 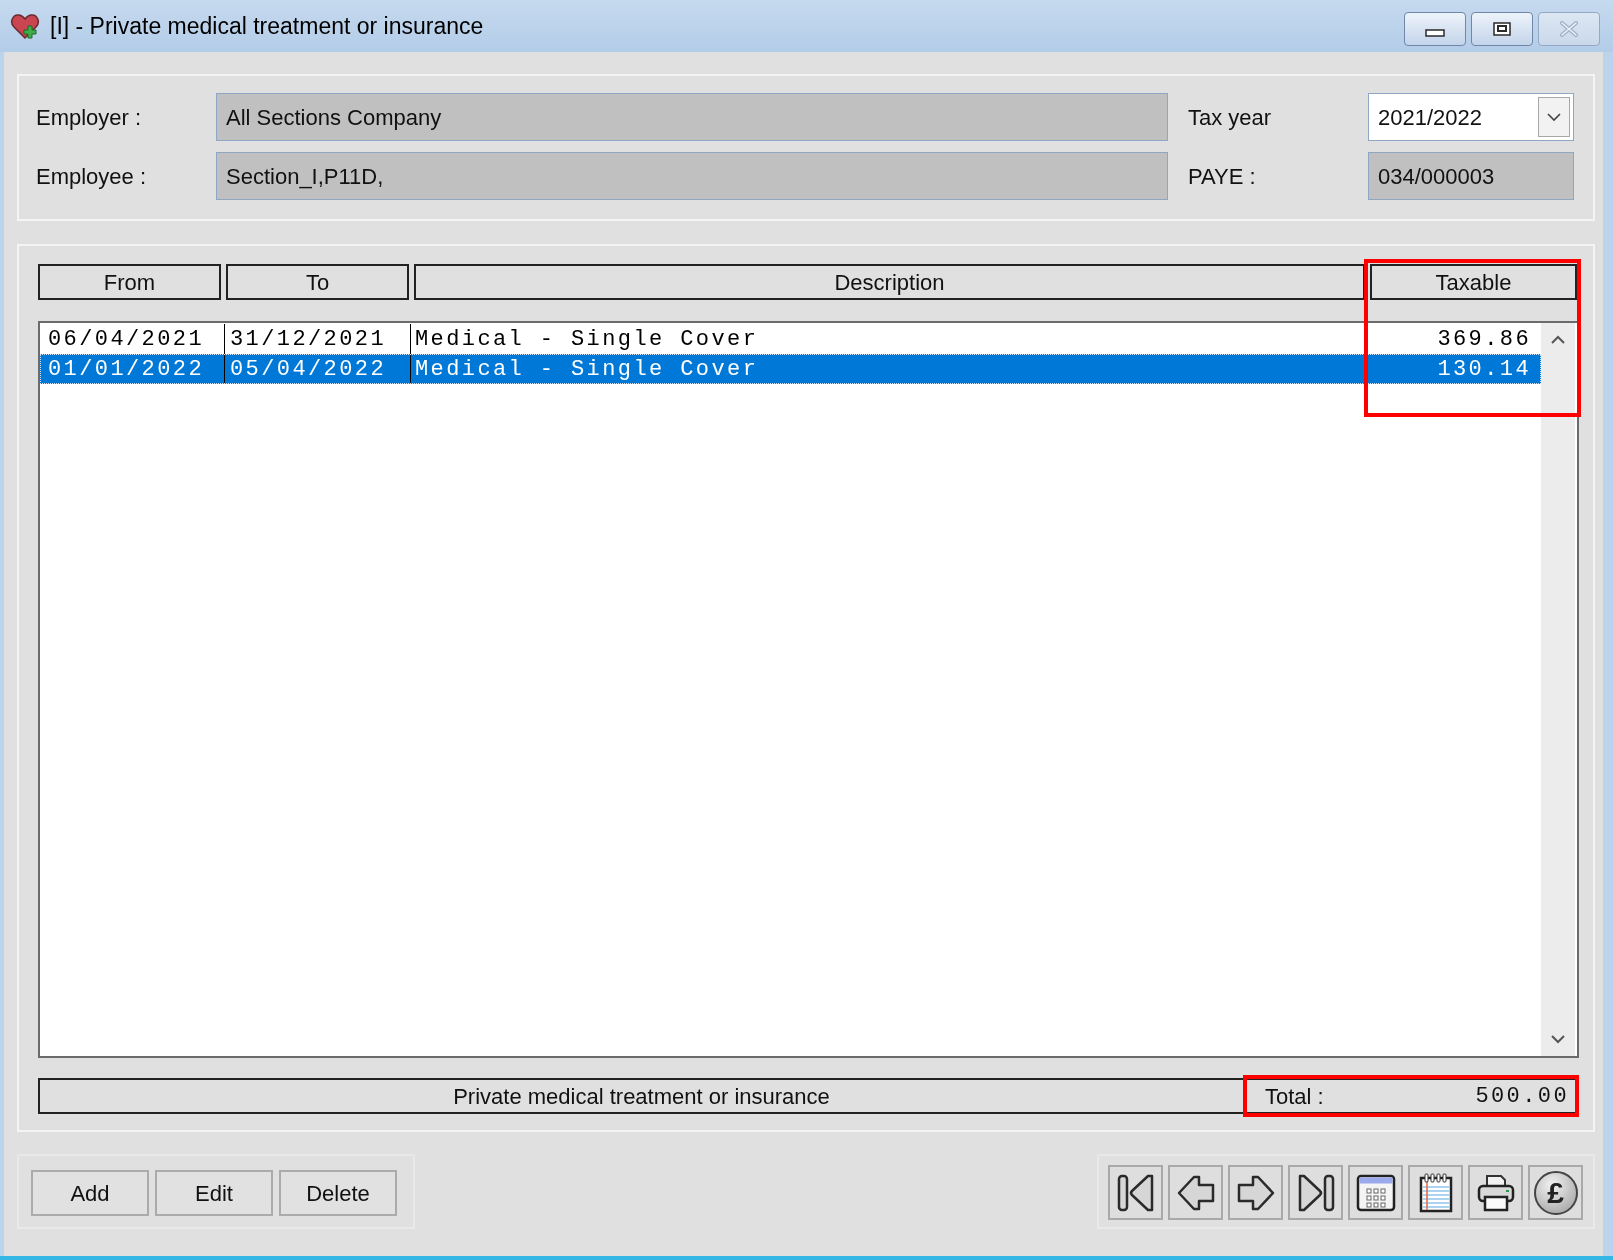 What do you see at coordinates (889, 282) in the screenshot?
I see `column-header: Description` at bounding box center [889, 282].